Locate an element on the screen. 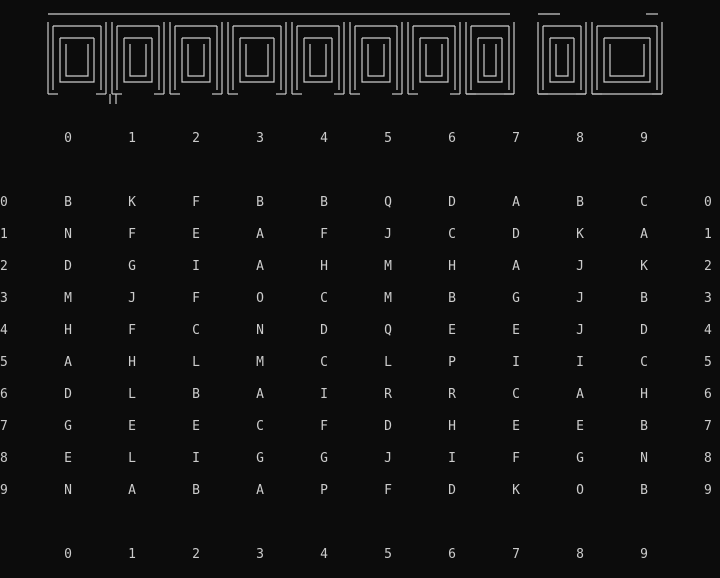  row-index-right: 4 is located at coordinates (708, 330).